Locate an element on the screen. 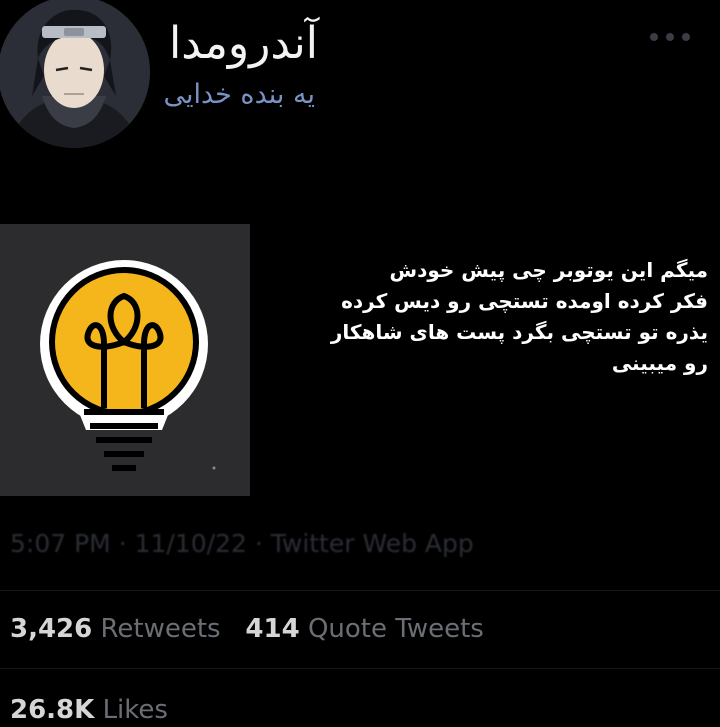  tweet-date: 11/10/22 is located at coordinates (191, 543).